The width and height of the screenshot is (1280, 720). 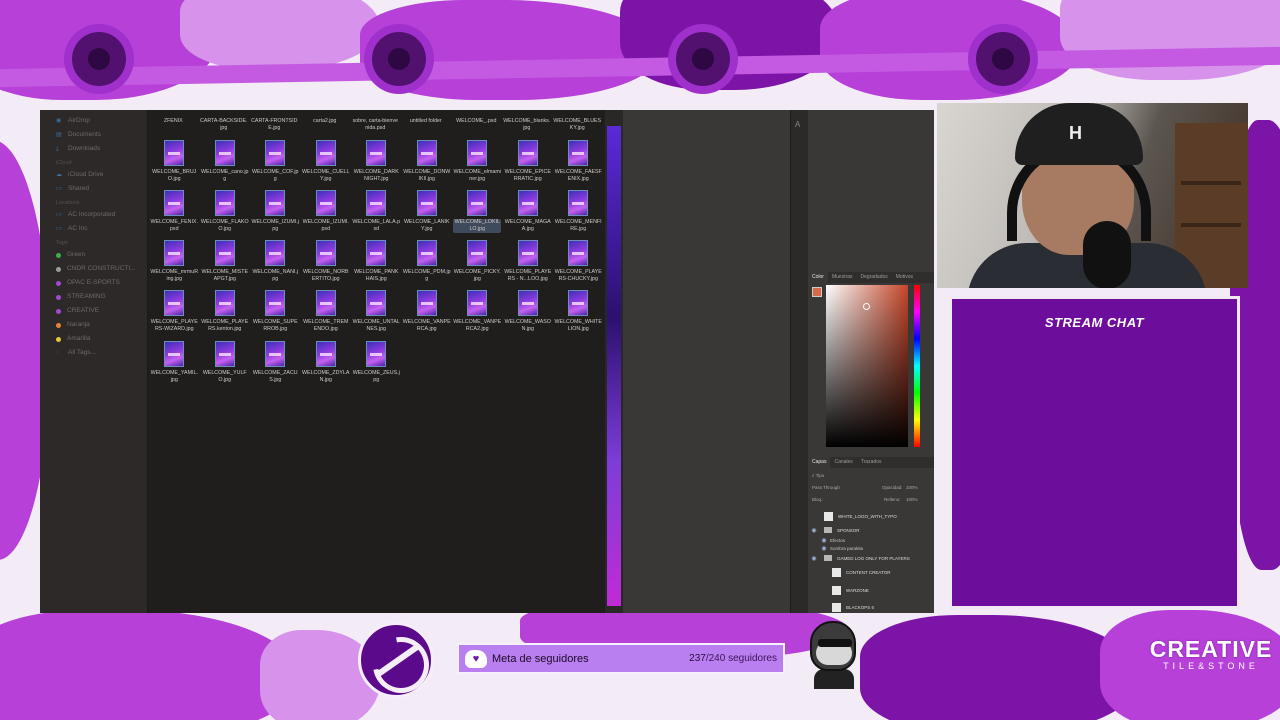 I want to click on opacity-value: 100%, so click(x=912, y=488).